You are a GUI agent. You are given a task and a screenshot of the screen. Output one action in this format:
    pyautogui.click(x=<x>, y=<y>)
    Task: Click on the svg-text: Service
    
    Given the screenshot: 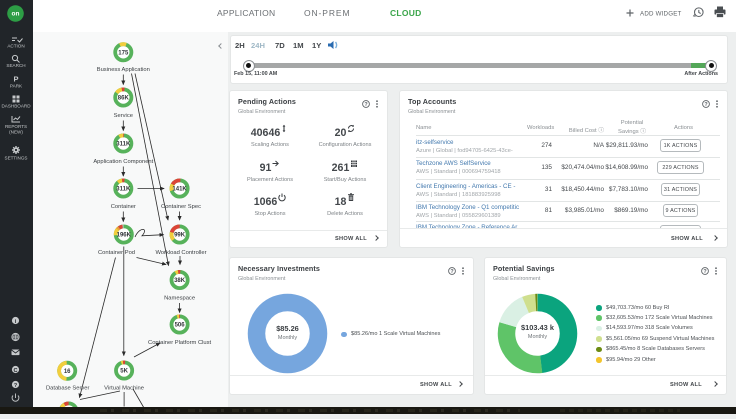 What is the action you would take?
    pyautogui.click(x=123, y=116)
    